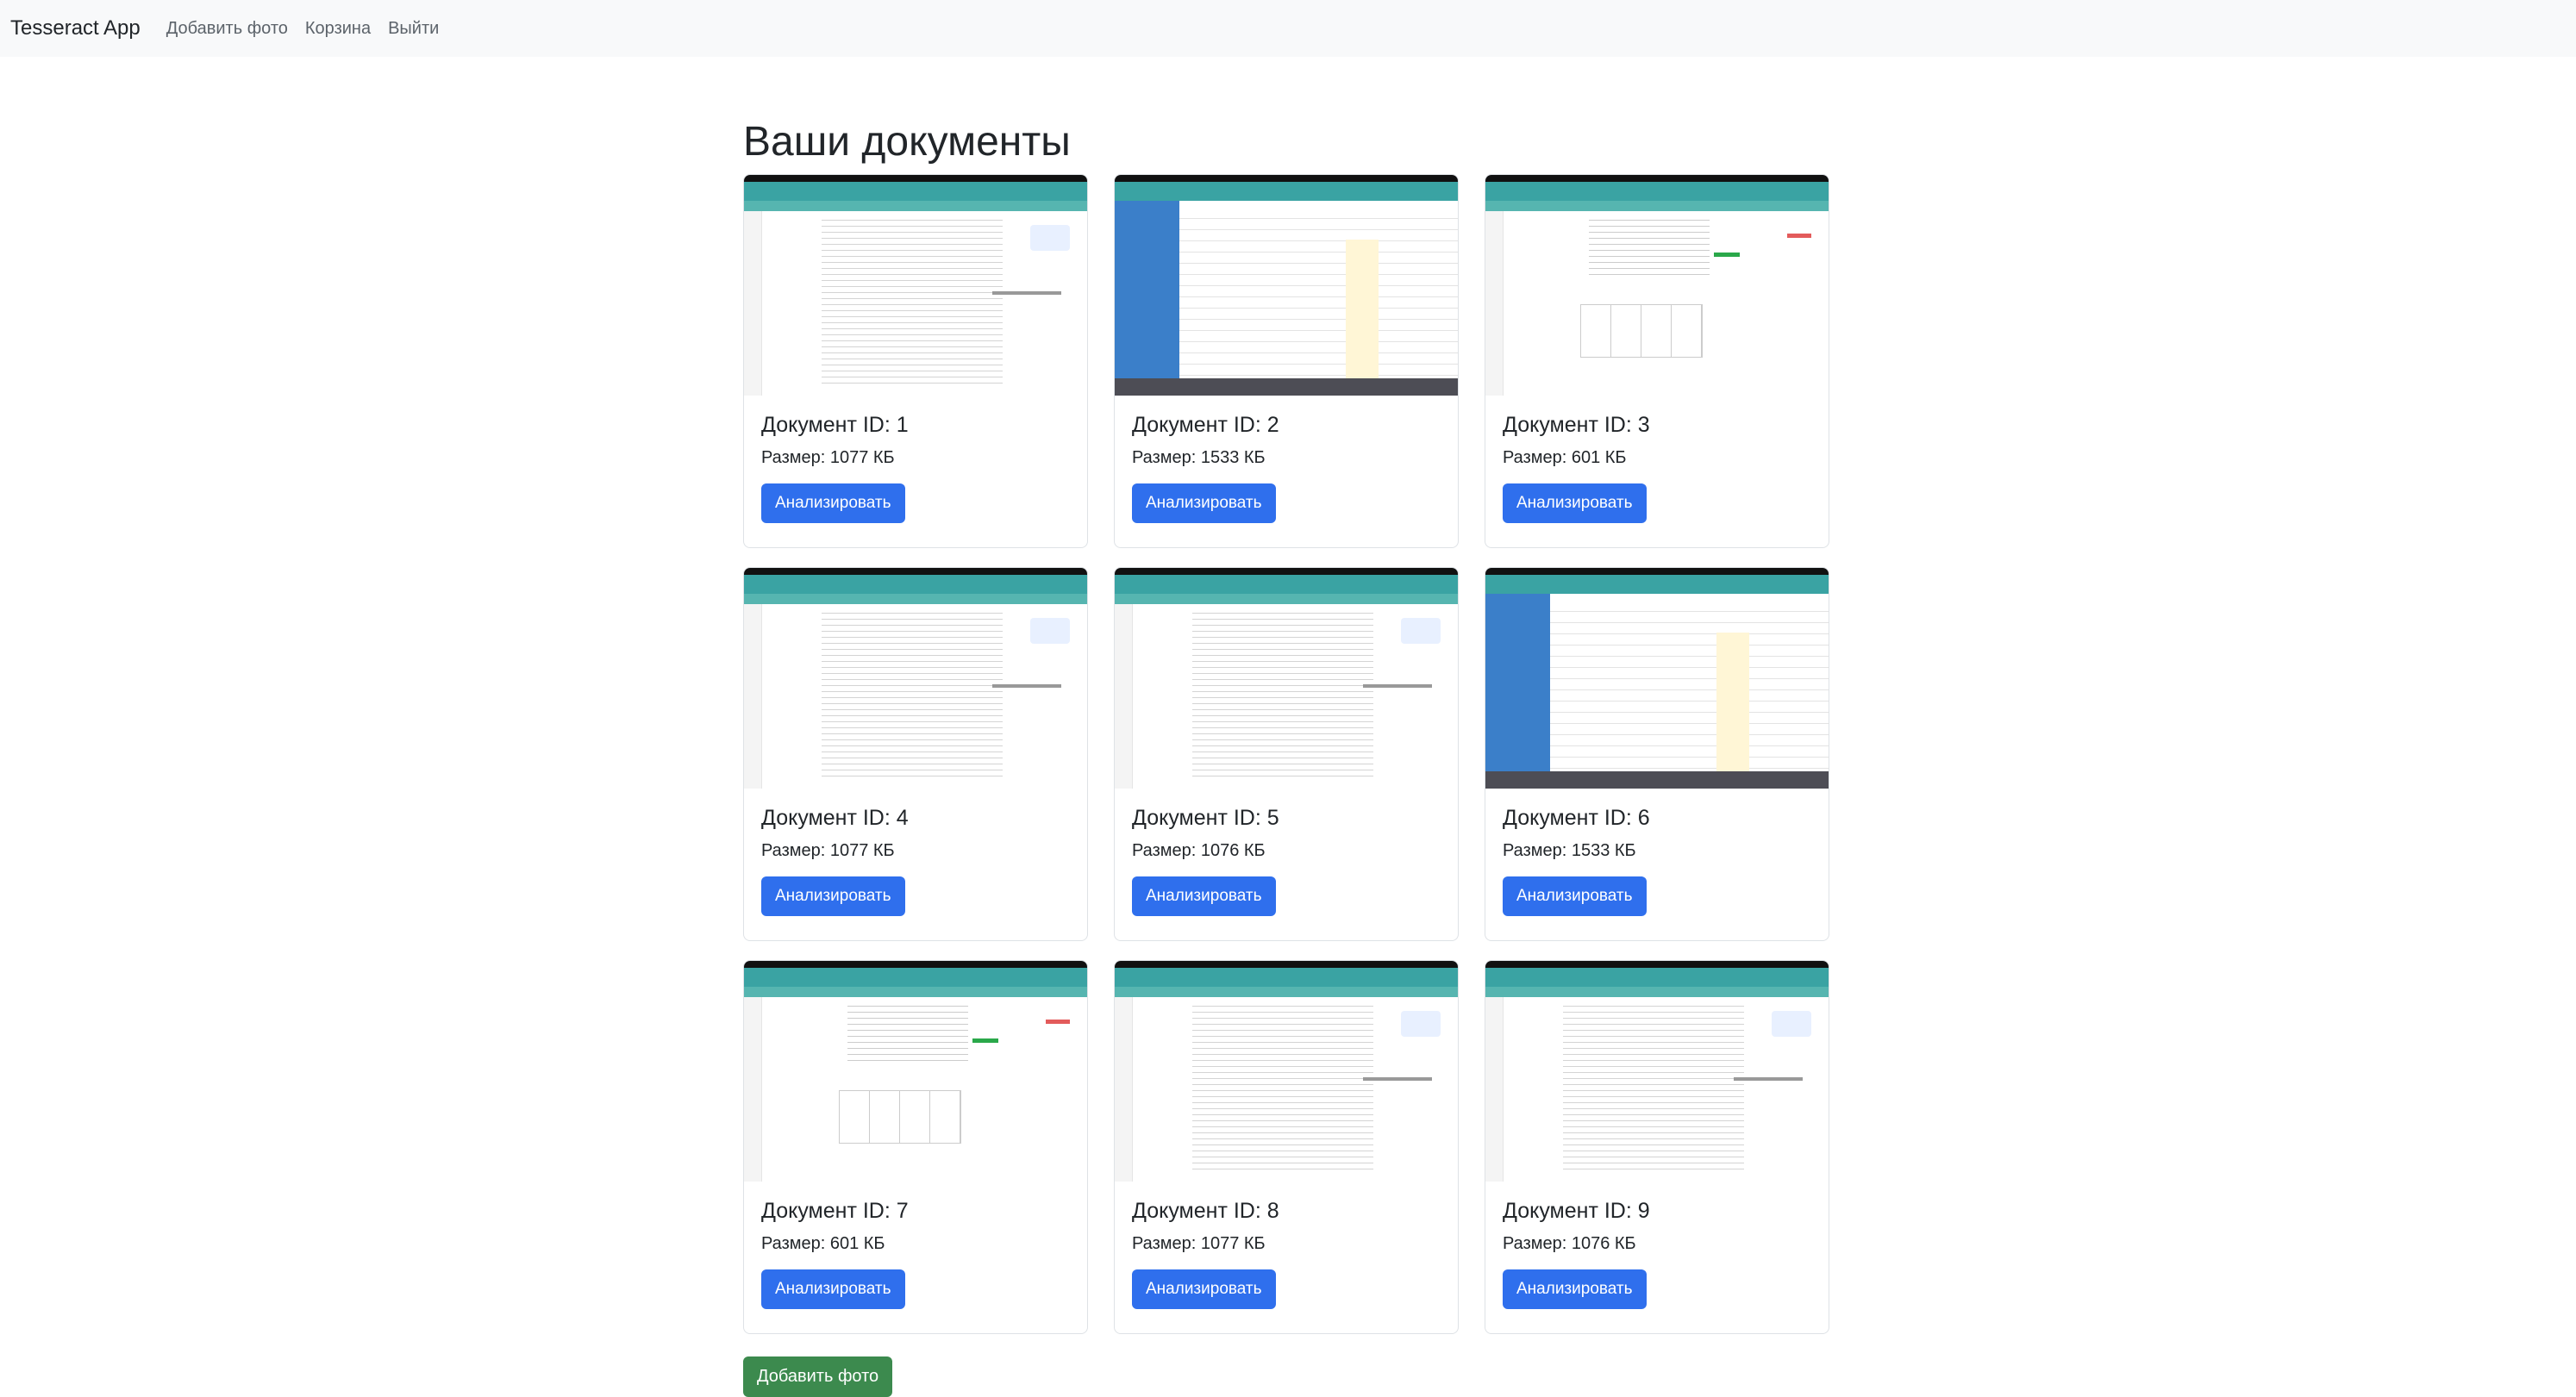 The width and height of the screenshot is (2576, 1397). I want to click on document-title: Документ ID: 1, so click(835, 425).